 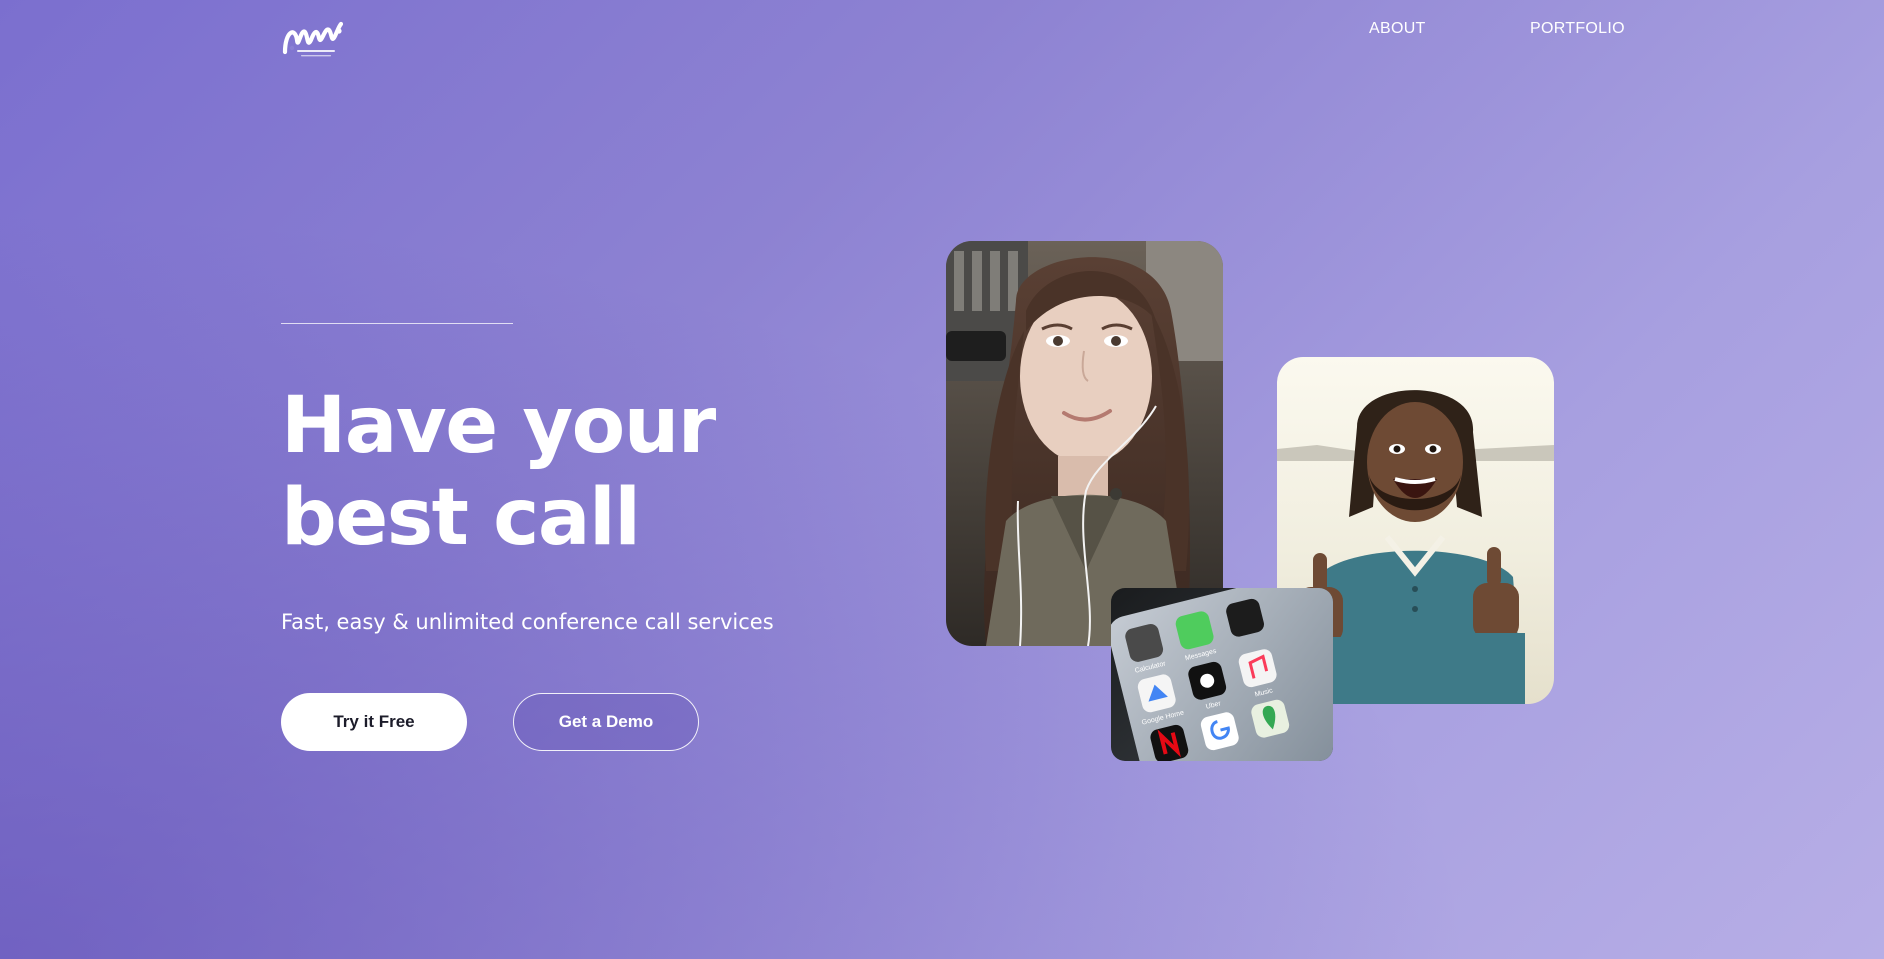 I want to click on logo-icon, so click(x=313, y=39).